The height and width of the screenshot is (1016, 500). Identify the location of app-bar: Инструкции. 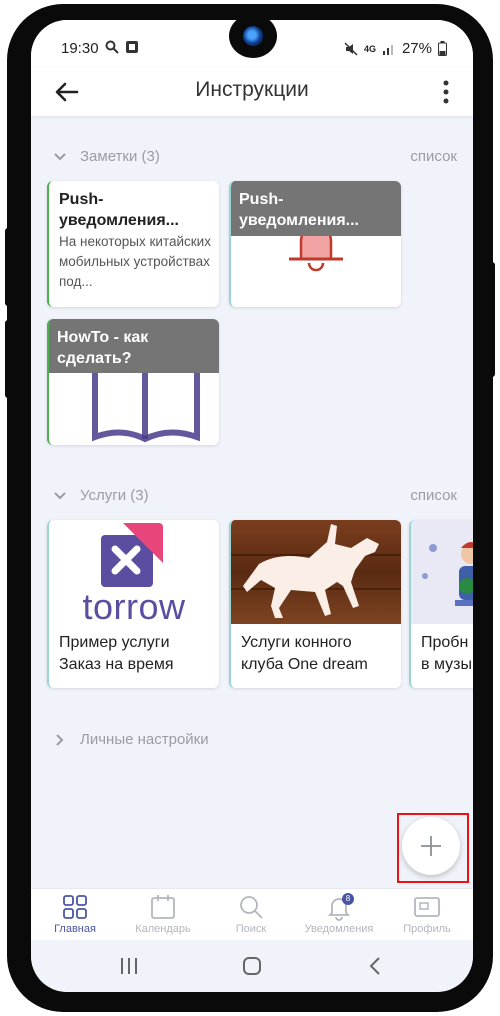
(252, 92).